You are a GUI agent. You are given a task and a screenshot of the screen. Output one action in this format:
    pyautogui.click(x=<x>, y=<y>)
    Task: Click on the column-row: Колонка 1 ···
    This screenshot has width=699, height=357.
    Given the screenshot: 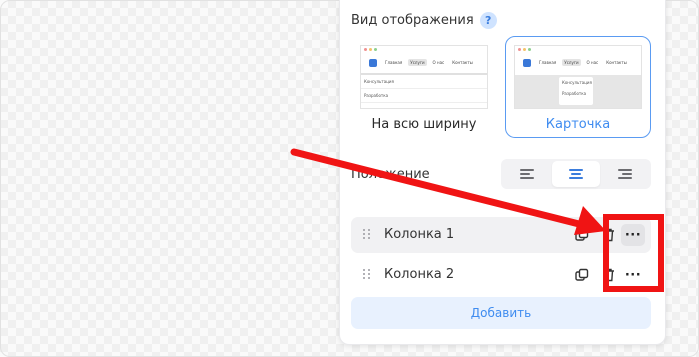 What is the action you would take?
    pyautogui.click(x=501, y=235)
    